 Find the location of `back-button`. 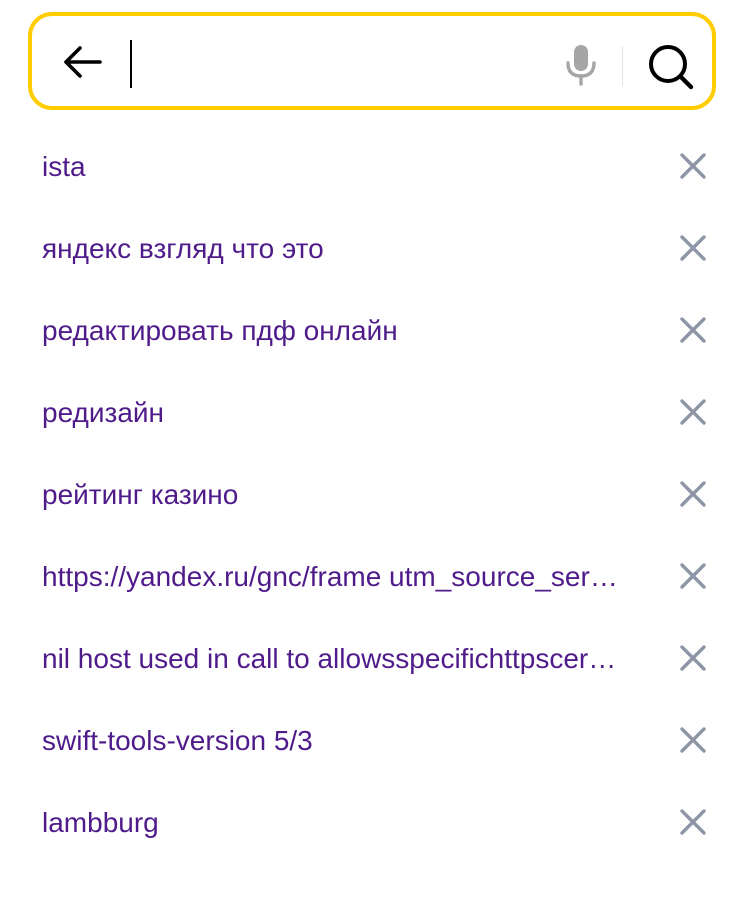

back-button is located at coordinates (82, 62).